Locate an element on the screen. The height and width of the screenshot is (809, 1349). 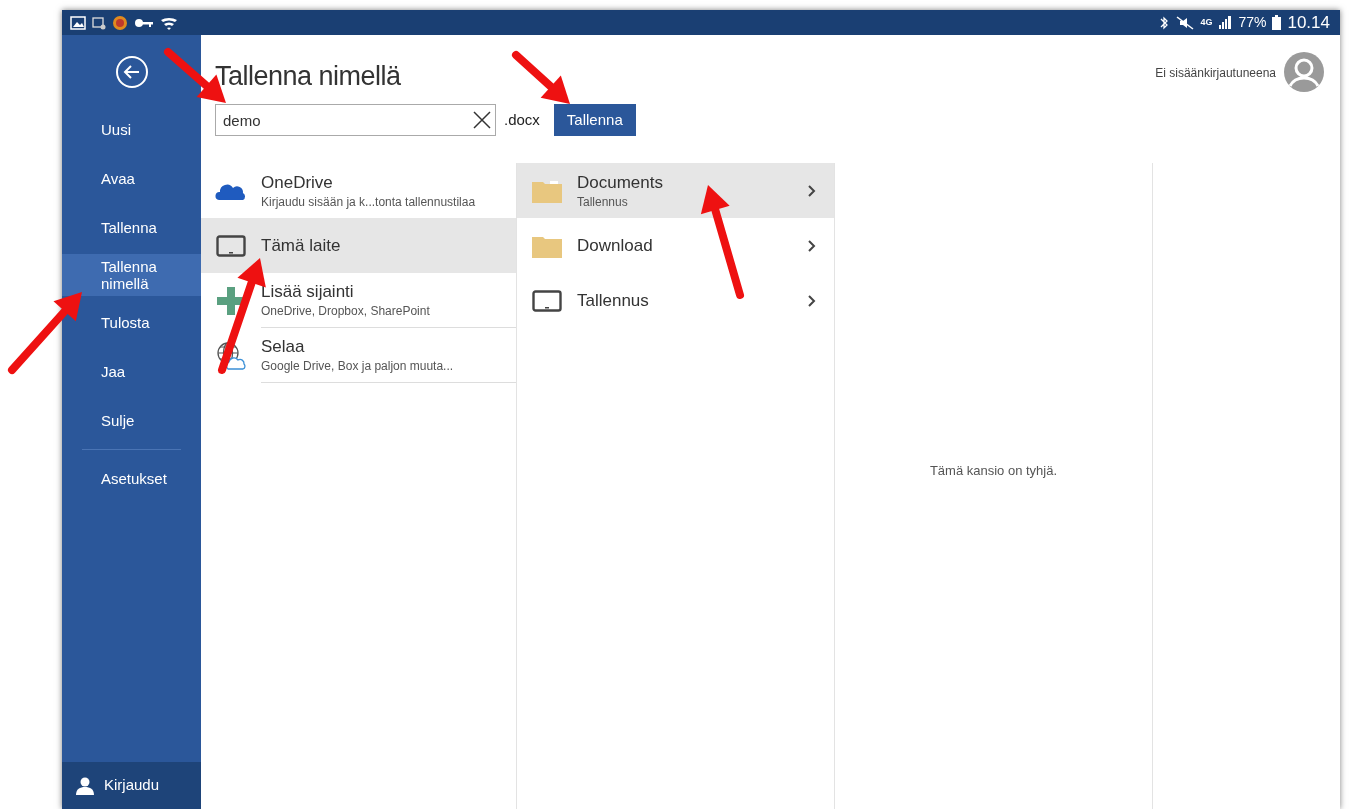
sidebar-item: Asetukset is located at coordinates (131, 479).